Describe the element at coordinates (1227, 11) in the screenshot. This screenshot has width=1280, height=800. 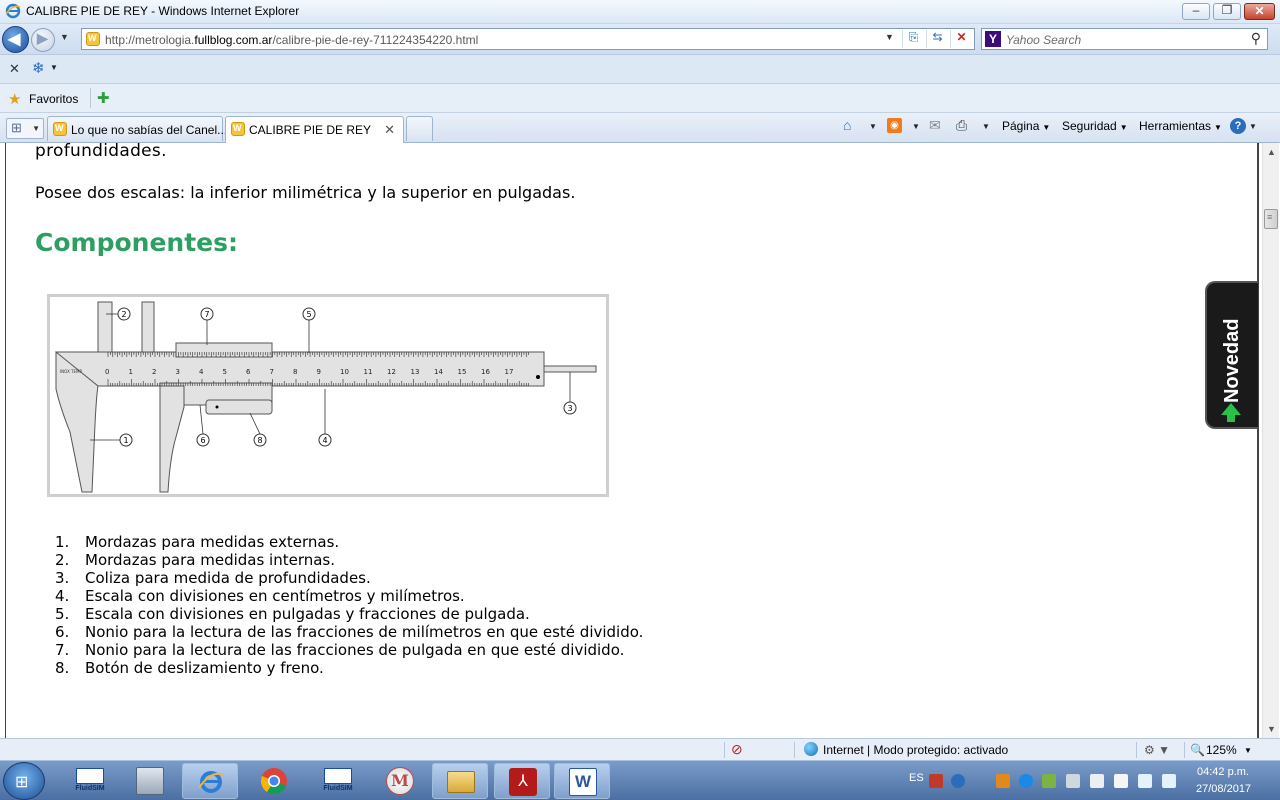
I see `restore-button: ❐` at that location.